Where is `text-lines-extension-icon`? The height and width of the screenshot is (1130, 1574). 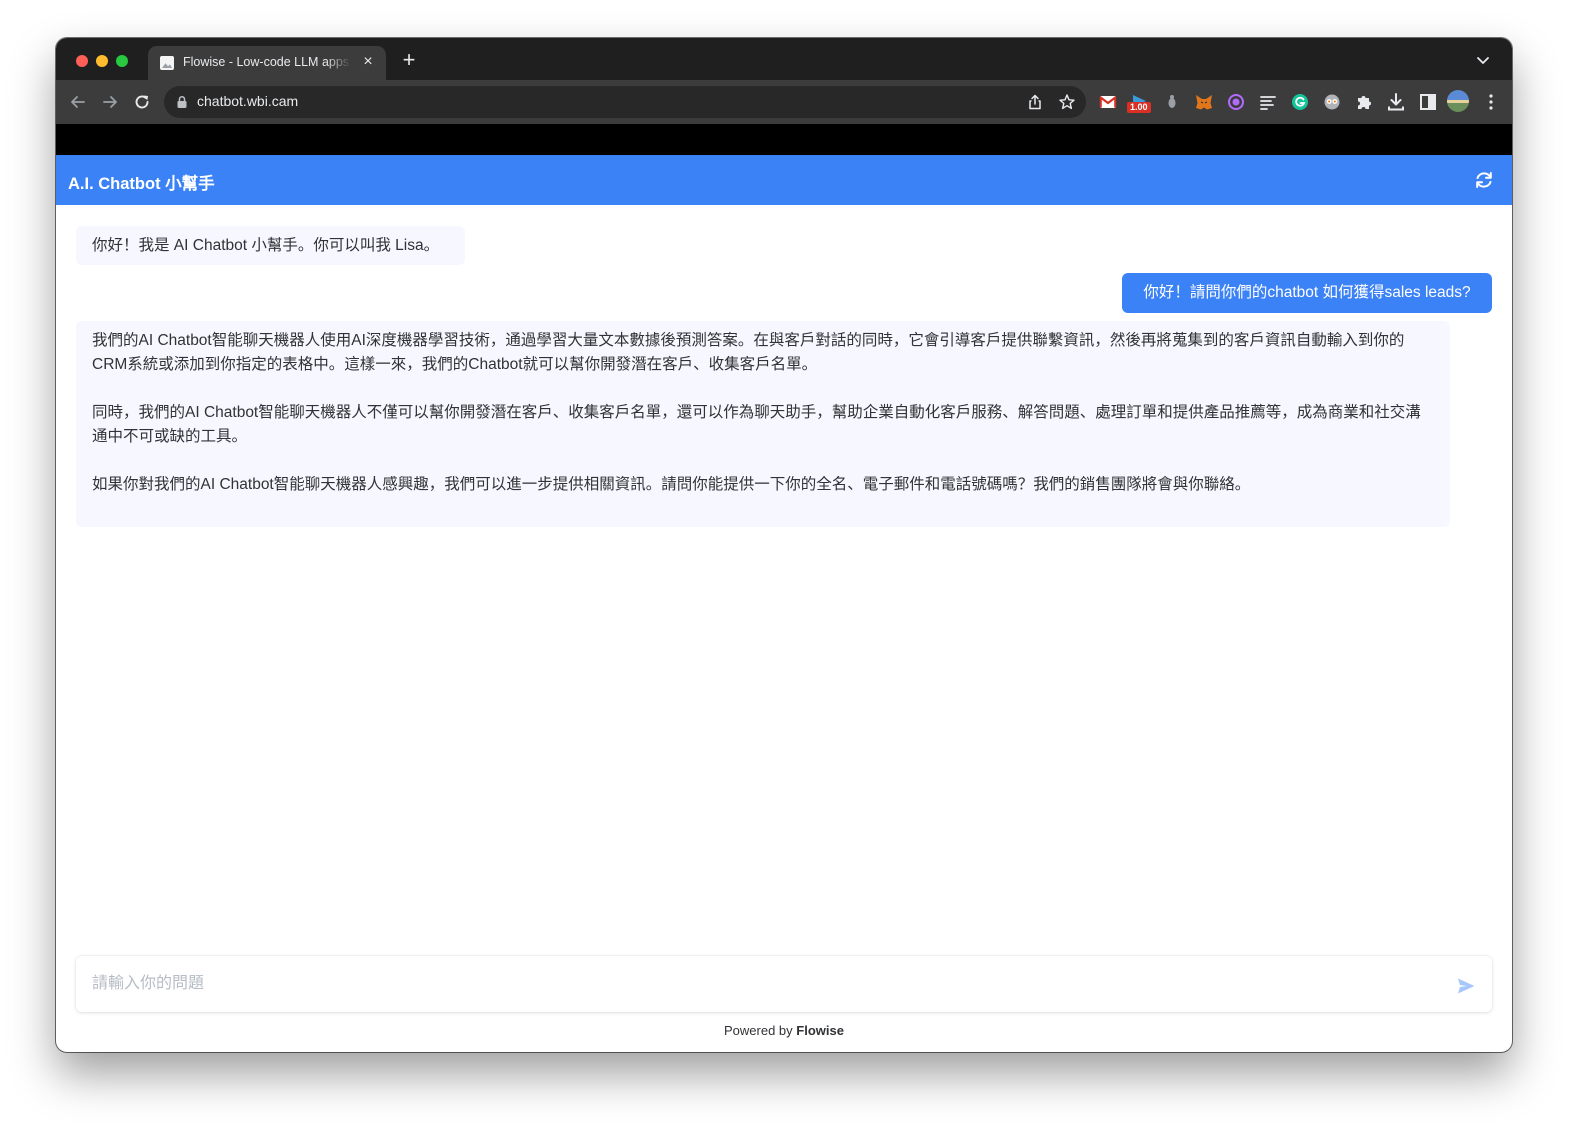
text-lines-extension-icon is located at coordinates (1268, 102).